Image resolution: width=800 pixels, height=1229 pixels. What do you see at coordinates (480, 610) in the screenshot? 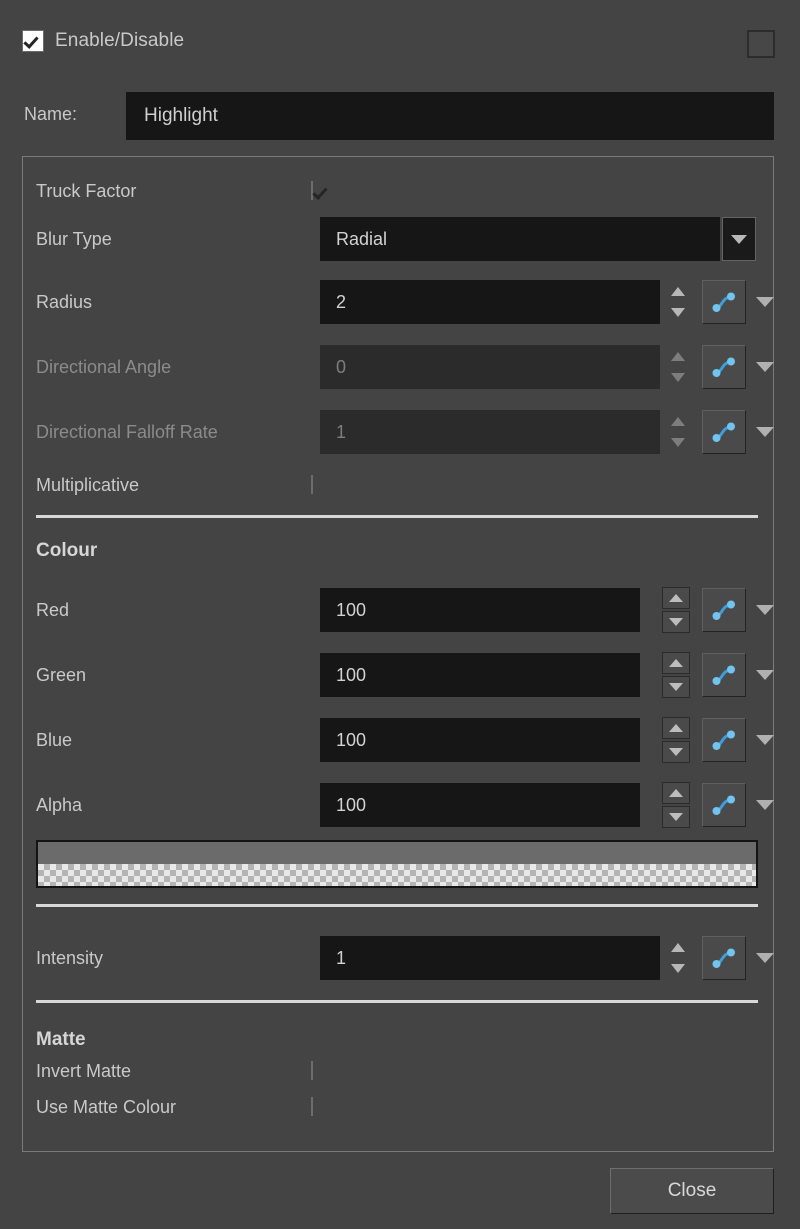
I see `red-input: 100` at bounding box center [480, 610].